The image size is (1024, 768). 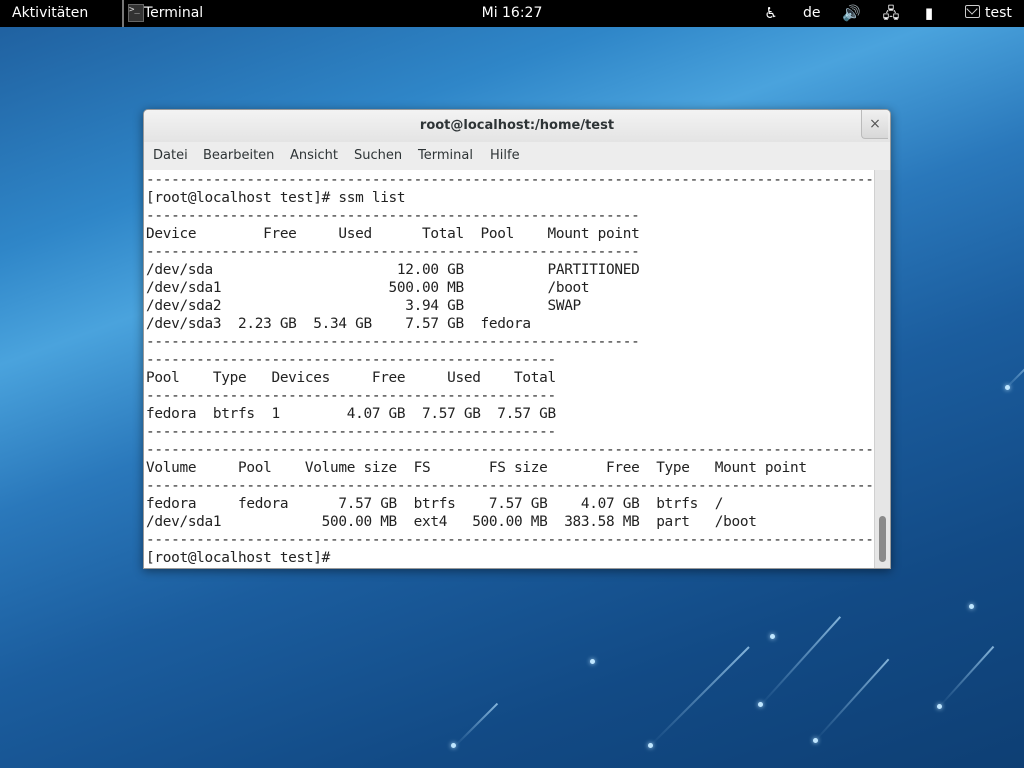 I want to click on terminal-line: /dev/sda2 3.94 GB SWAP, so click(x=363, y=306).